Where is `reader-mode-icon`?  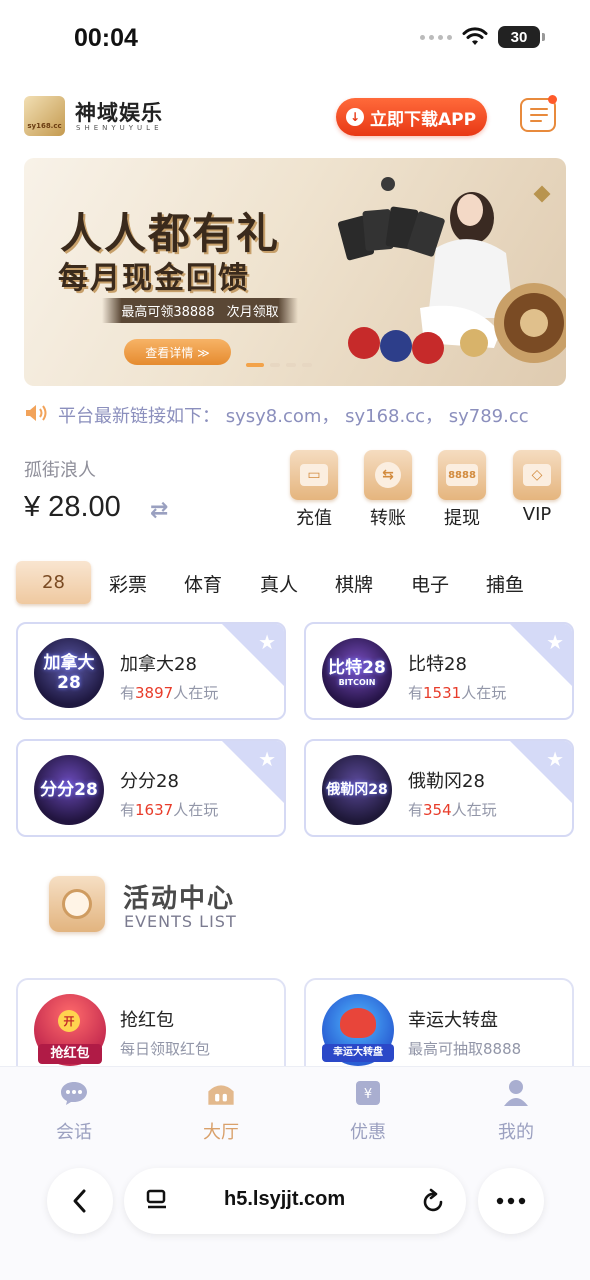
reader-mode-icon is located at coordinates (157, 1201).